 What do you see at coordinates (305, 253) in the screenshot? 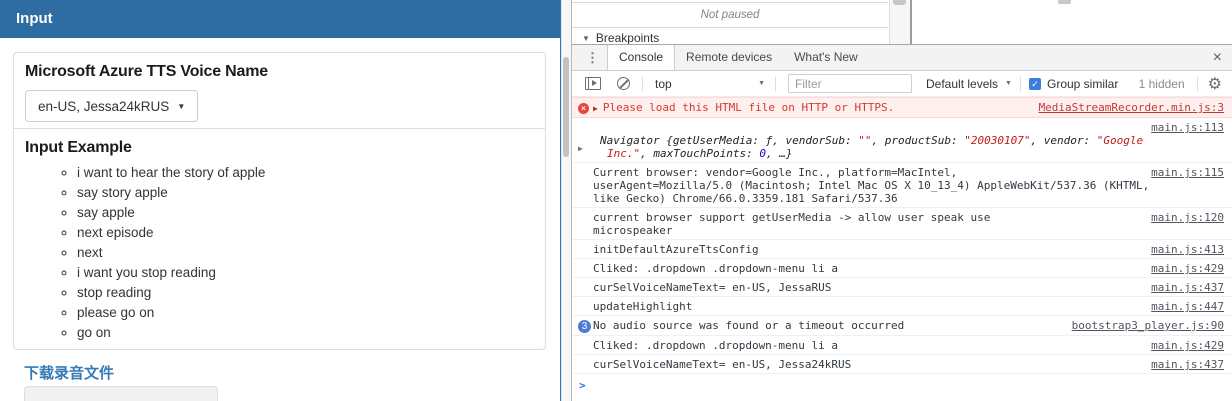
I see `example-item: next` at bounding box center [305, 253].